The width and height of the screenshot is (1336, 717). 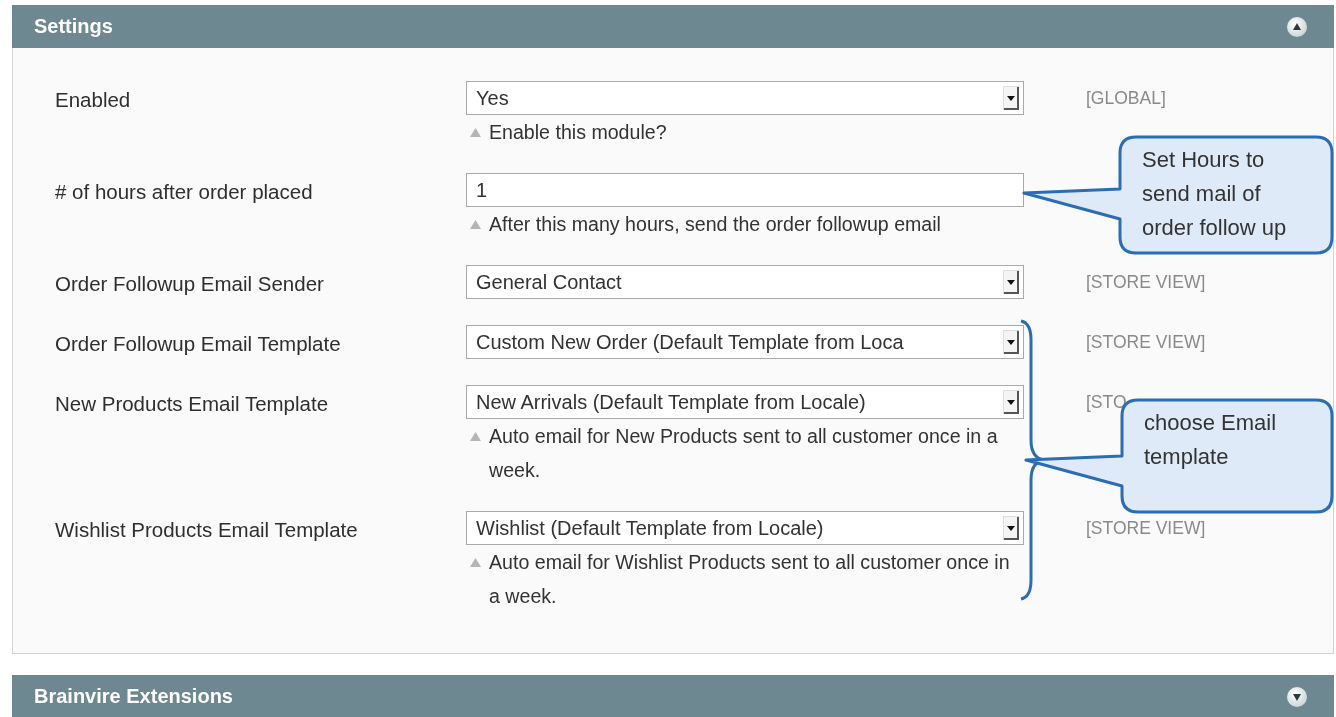 I want to click on field-label: Enabled, so click(x=93, y=100).